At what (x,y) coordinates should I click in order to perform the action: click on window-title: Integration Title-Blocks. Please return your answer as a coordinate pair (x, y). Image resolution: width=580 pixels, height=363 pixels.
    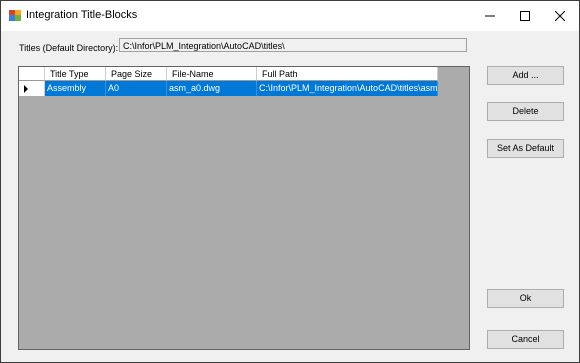
    Looking at the image, I should click on (82, 15).